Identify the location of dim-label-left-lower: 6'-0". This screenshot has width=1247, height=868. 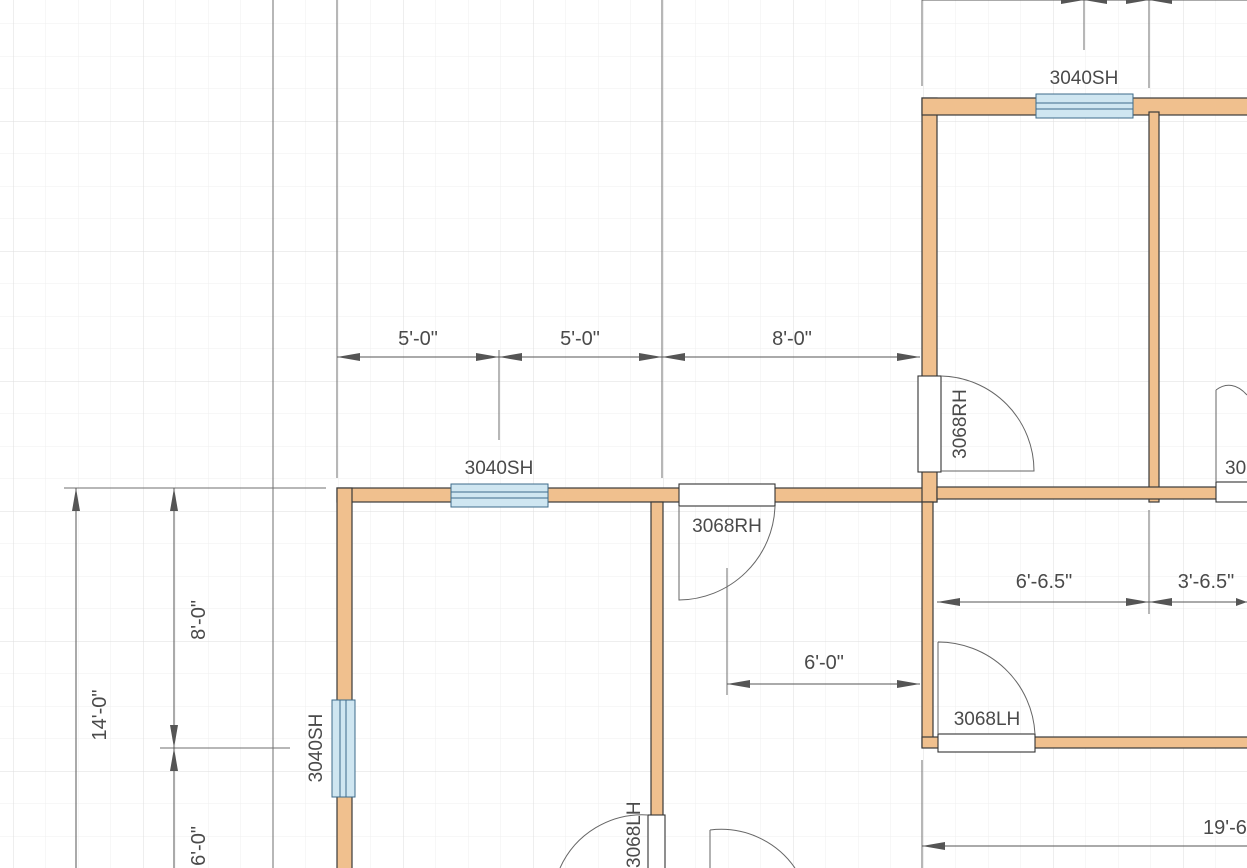
(199, 846).